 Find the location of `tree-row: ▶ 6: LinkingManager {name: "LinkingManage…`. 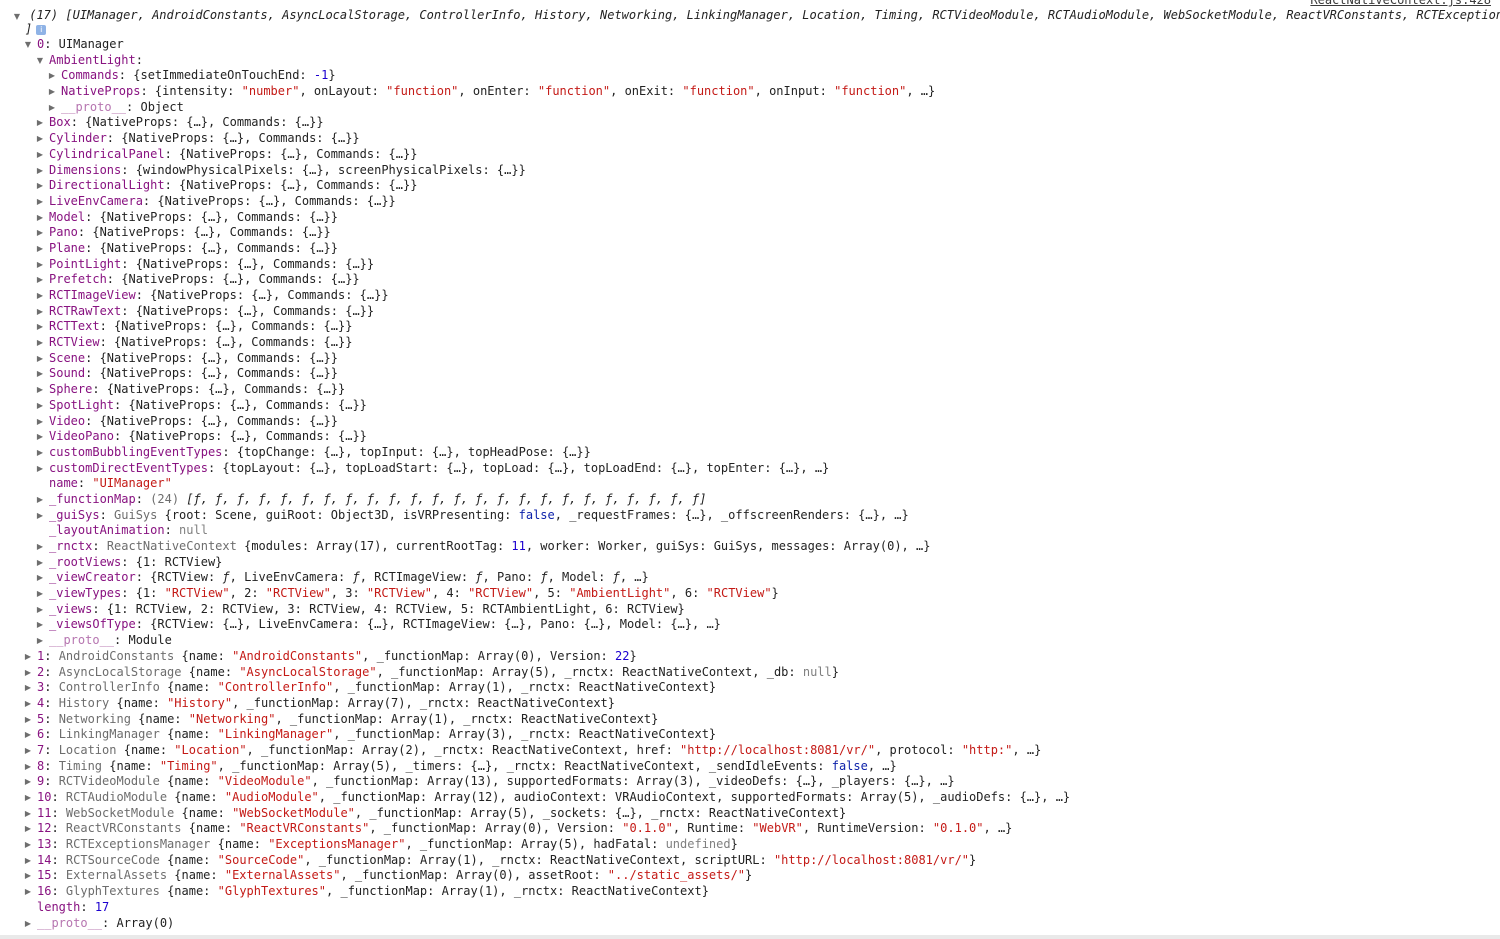

tree-row: ▶ 6: LinkingManager {name: "LinkingManage… is located at coordinates (750, 735).